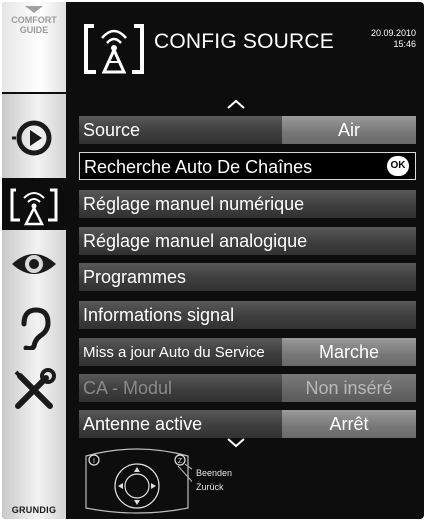 Image resolution: width=426 pixels, height=521 pixels. I want to click on menu-item-source: Source Air, so click(247, 130).